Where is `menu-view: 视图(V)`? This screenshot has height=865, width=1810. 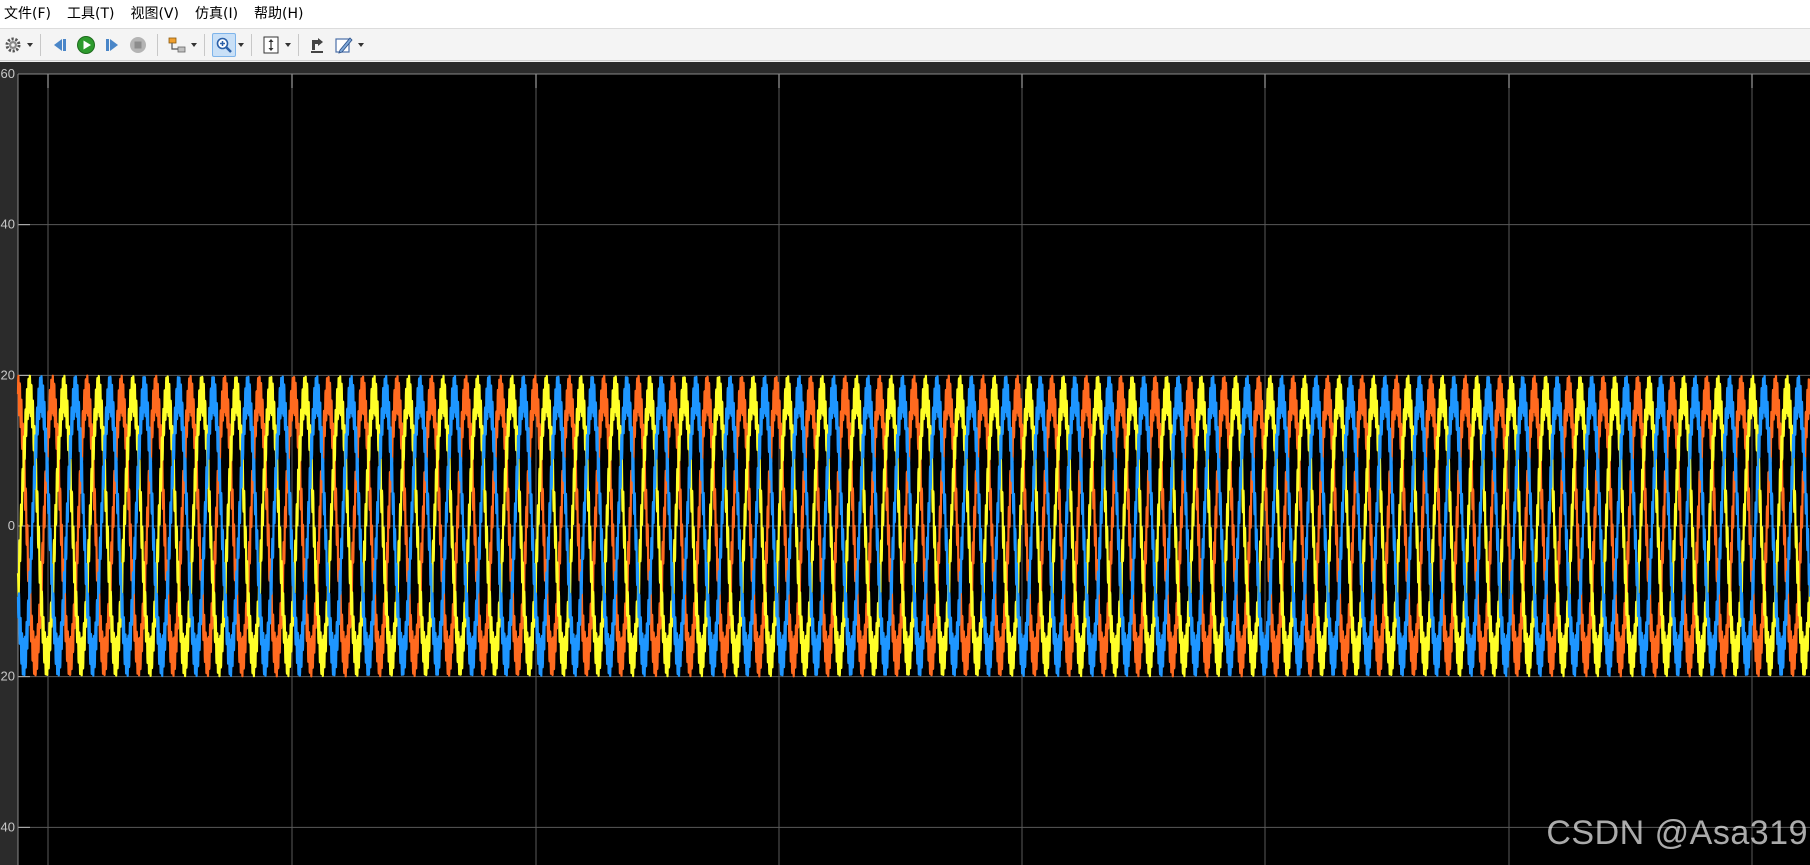 menu-view: 视图(V) is located at coordinates (154, 14).